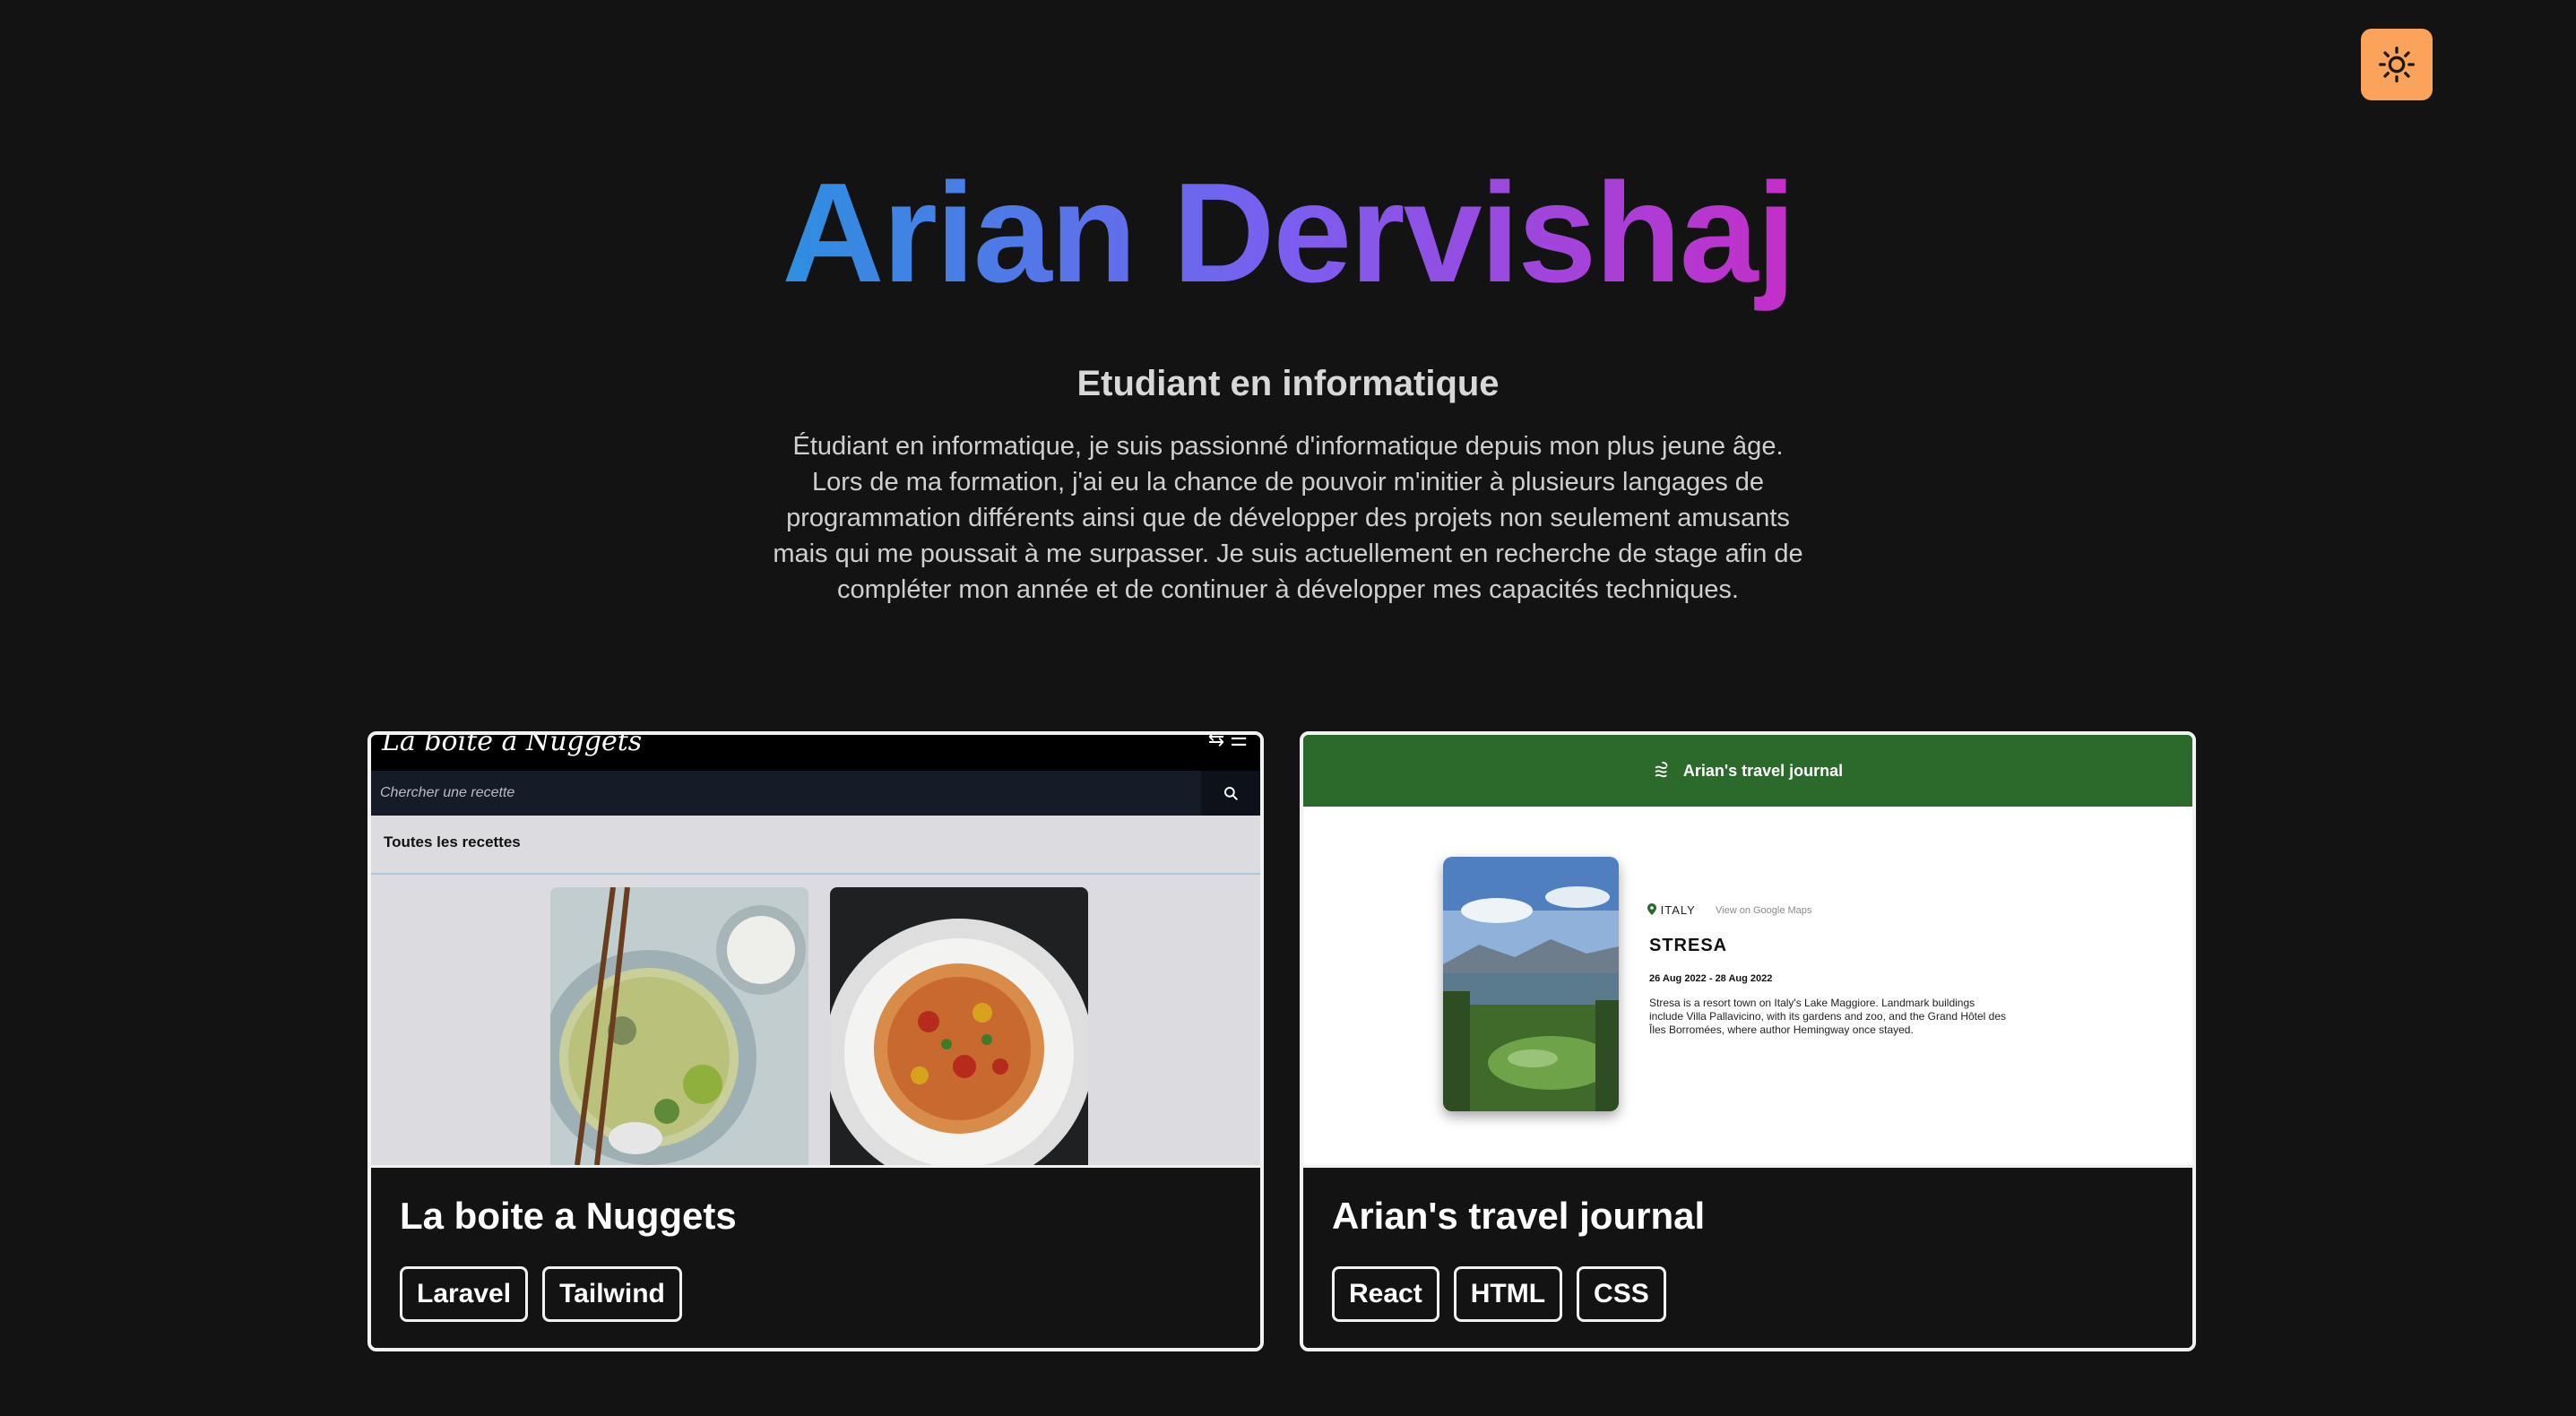 This screenshot has width=2576, height=1416. I want to click on hero-name: Arian Dervishaj, so click(1288, 233).